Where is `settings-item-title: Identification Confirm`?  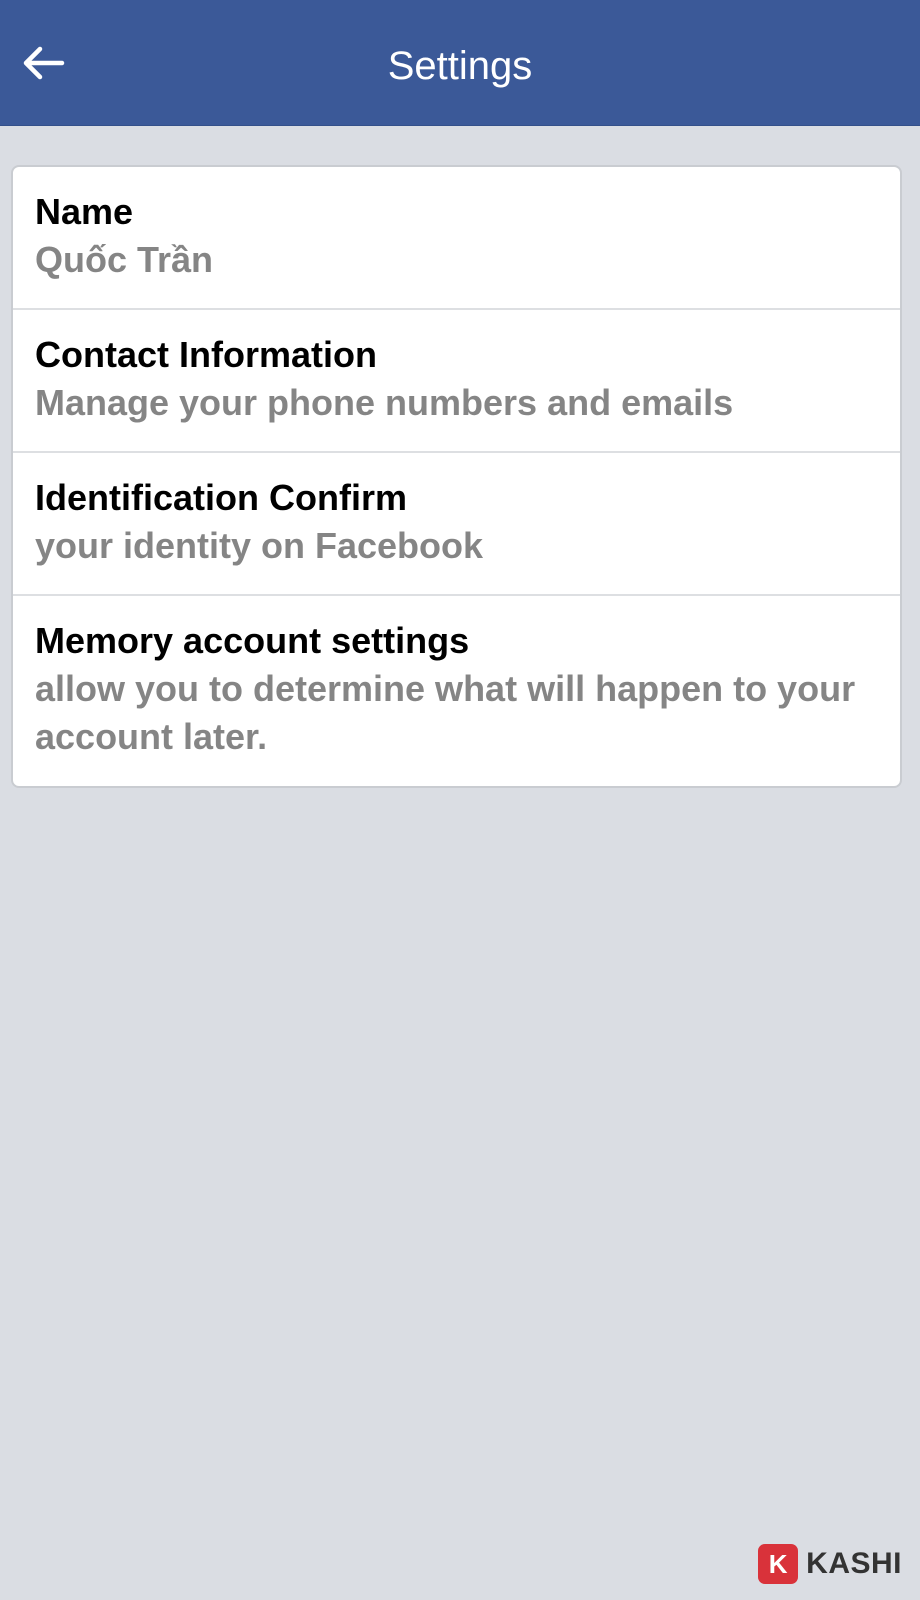
settings-item-title: Identification Confirm is located at coordinates (221, 497).